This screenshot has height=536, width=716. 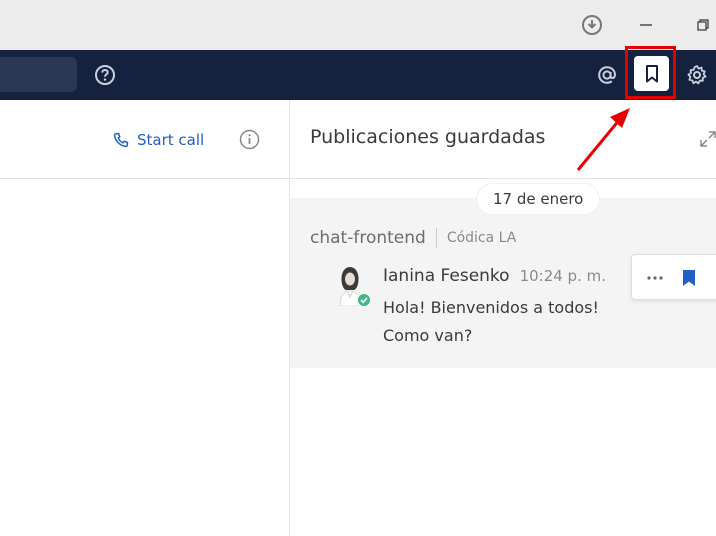 What do you see at coordinates (491, 321) in the screenshot?
I see `post-message: Hola! Bienvenidos a todos! Como van?` at bounding box center [491, 321].